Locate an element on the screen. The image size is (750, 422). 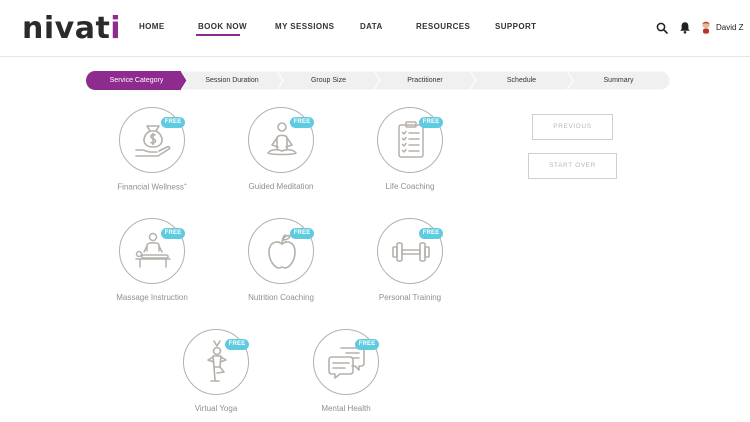
bell-icon is located at coordinates (685, 27).